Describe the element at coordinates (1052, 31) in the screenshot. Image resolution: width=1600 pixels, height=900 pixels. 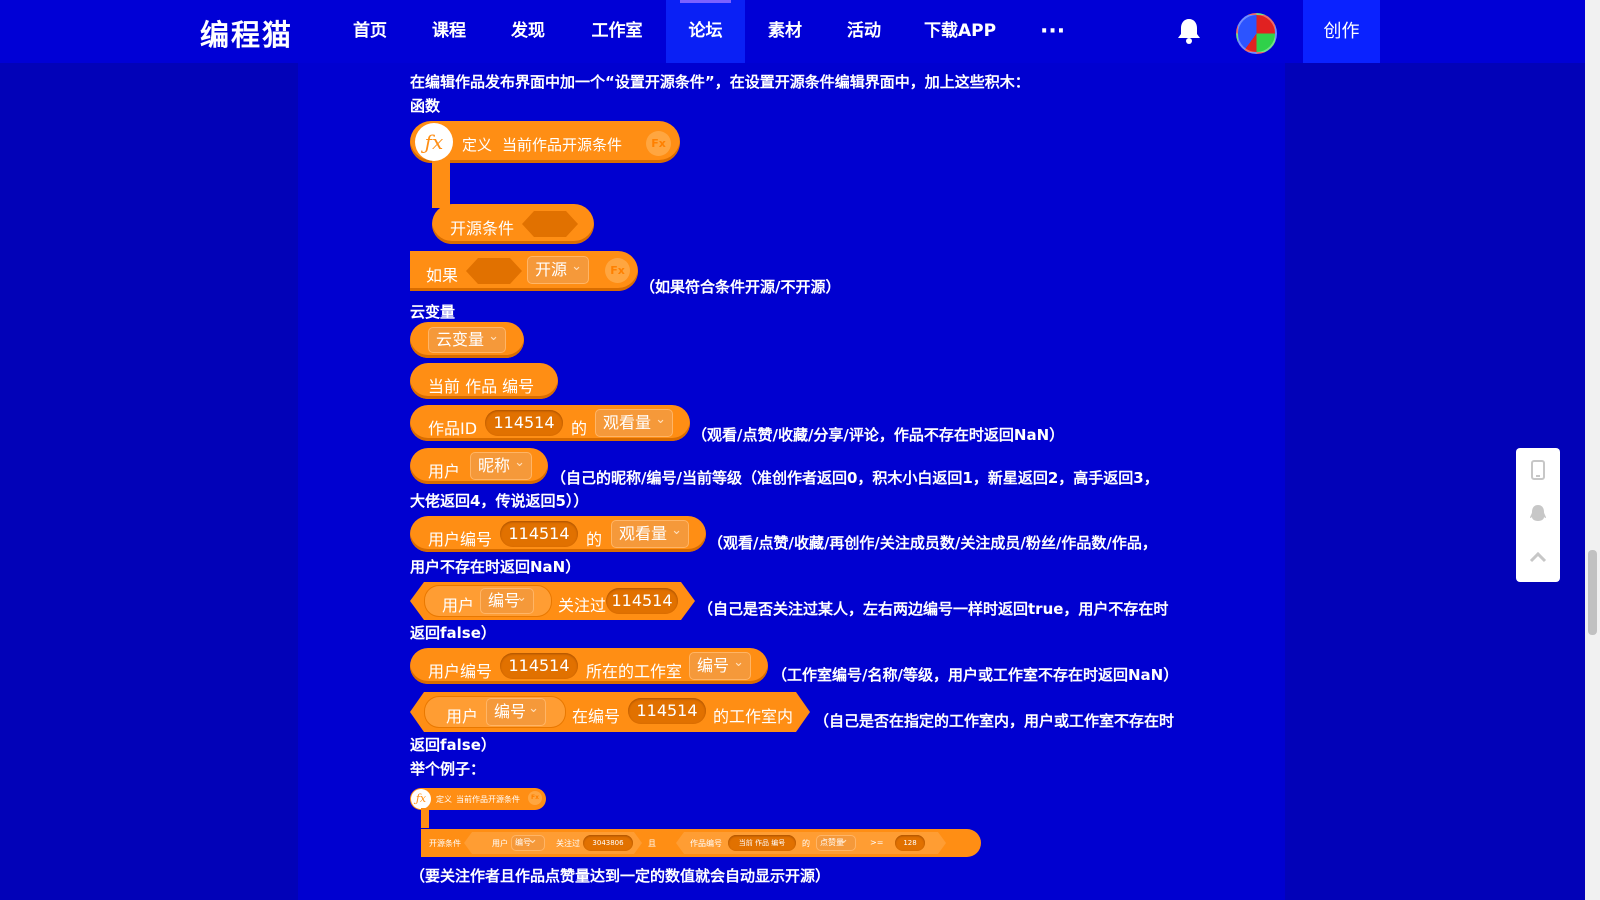
I see `more-menu-icon: ···` at that location.